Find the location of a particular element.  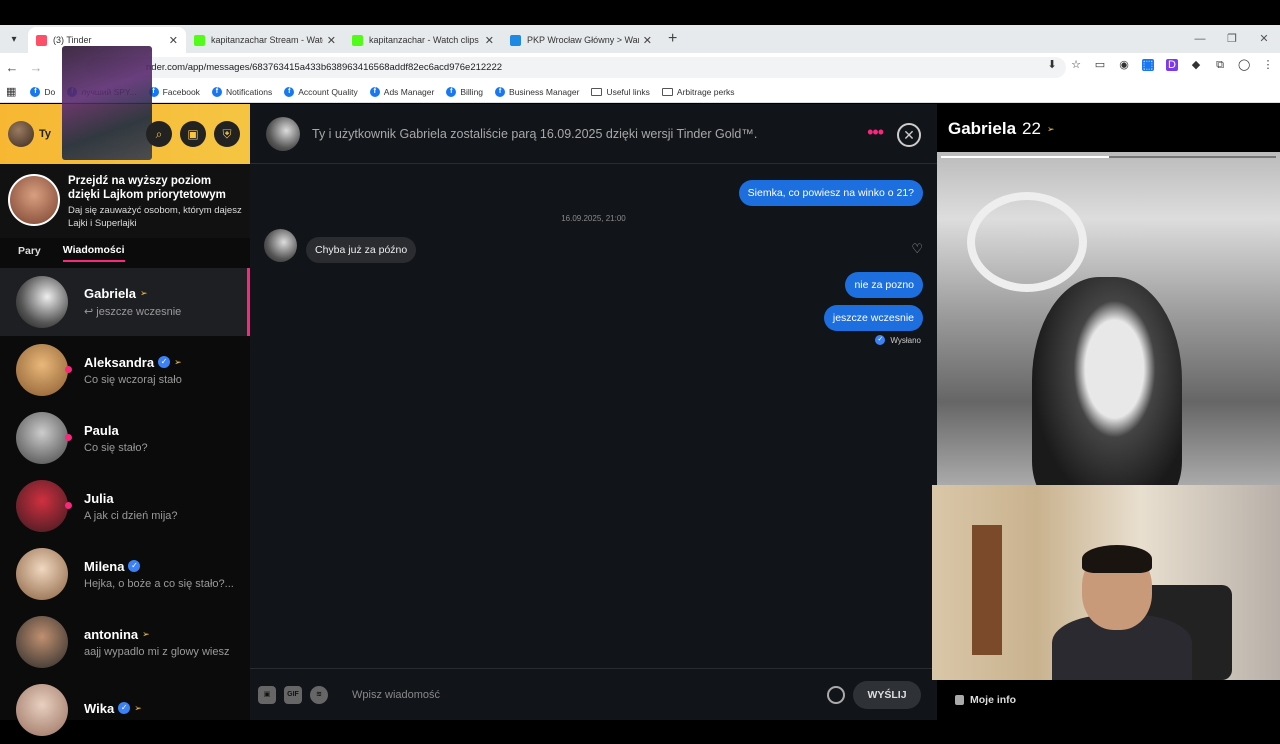

shield-icon: ⛨ is located at coordinates (227, 134).